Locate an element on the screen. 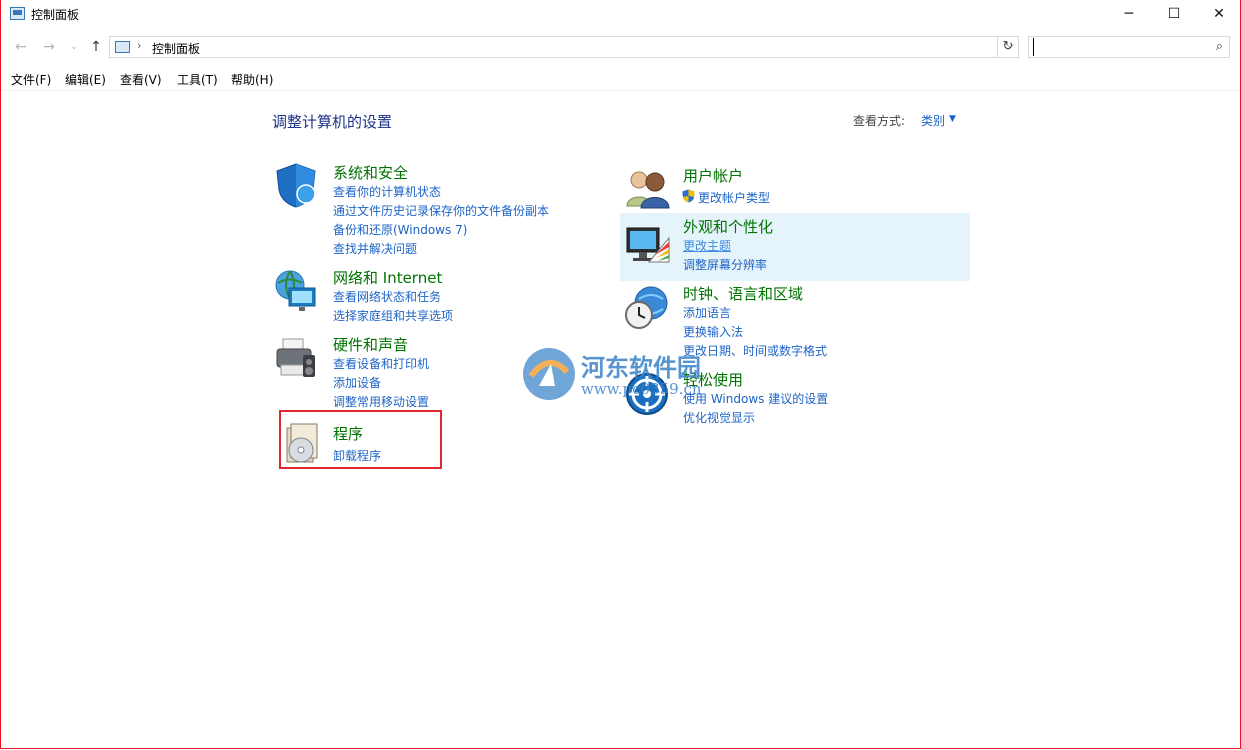 This screenshot has height=750, width=1241. watermark: 河东软件园 www.pc0359.cn is located at coordinates (641, 376).